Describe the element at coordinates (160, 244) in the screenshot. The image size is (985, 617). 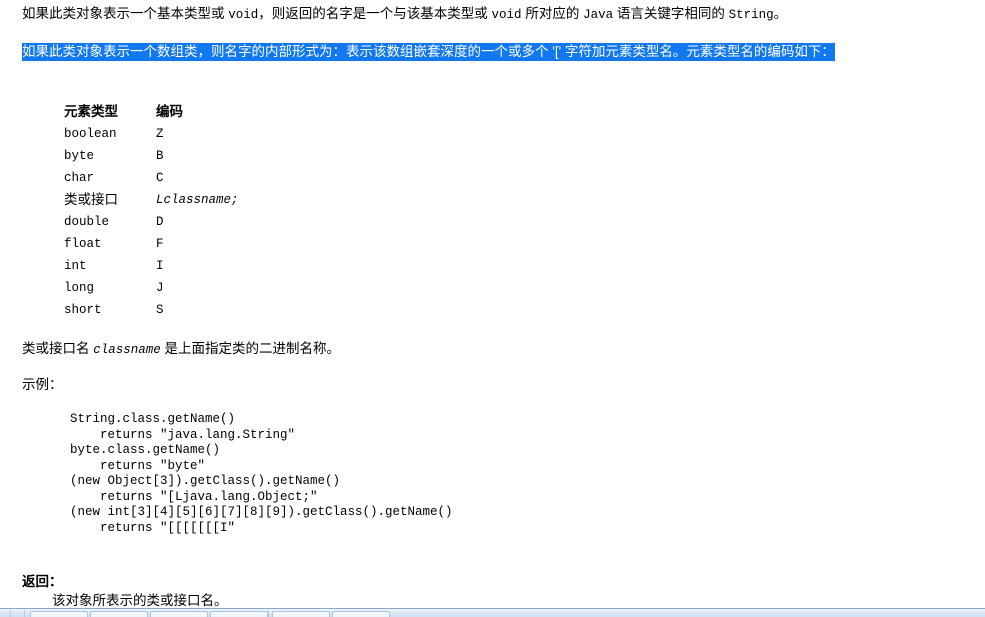
I see `cell-encoding: F` at that location.